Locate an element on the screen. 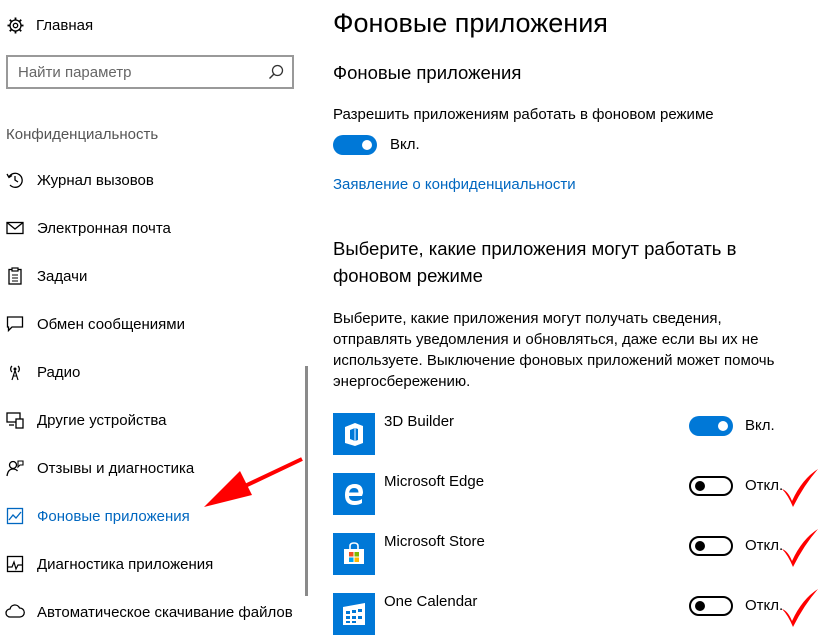 The image size is (838, 643). background-apps-icon is located at coordinates (15, 516).